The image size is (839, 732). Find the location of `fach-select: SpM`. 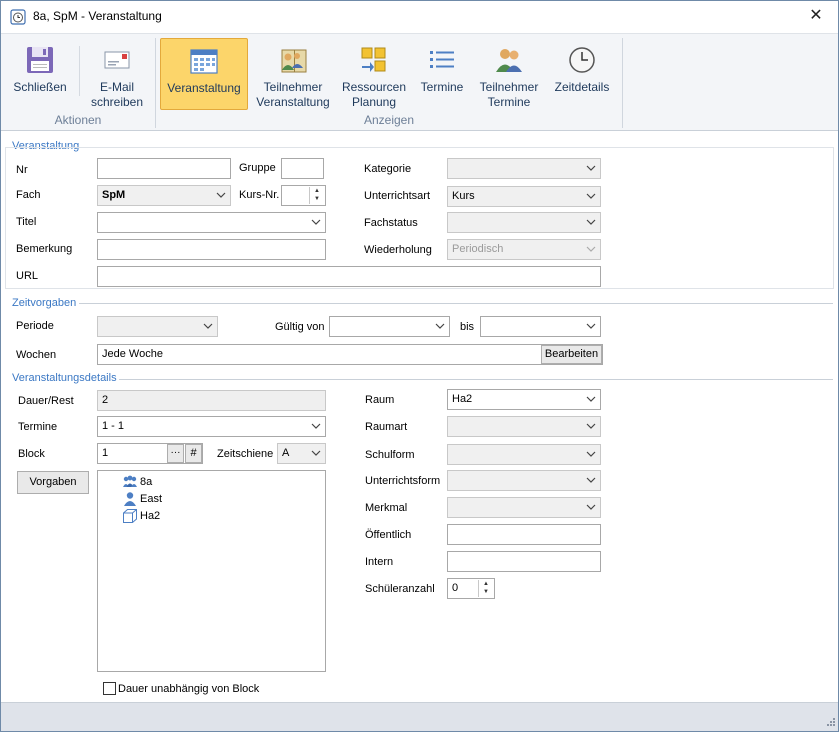

fach-select: SpM is located at coordinates (164, 195).